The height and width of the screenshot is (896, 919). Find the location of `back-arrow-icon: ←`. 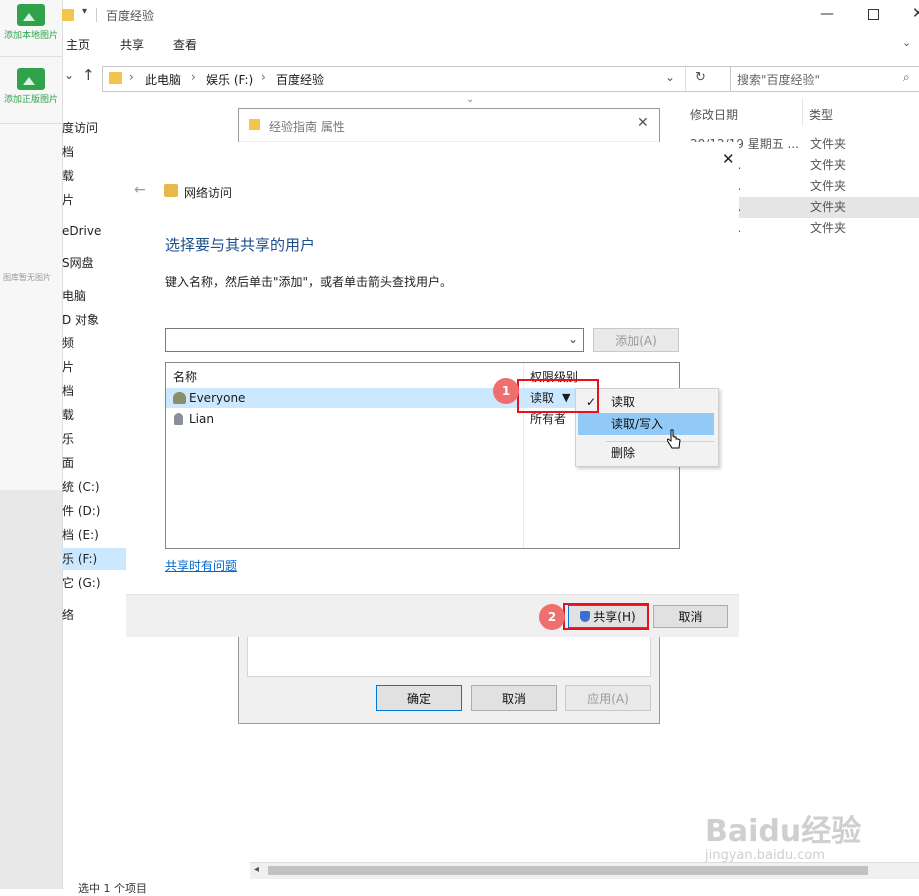

back-arrow-icon: ← is located at coordinates (140, 190).